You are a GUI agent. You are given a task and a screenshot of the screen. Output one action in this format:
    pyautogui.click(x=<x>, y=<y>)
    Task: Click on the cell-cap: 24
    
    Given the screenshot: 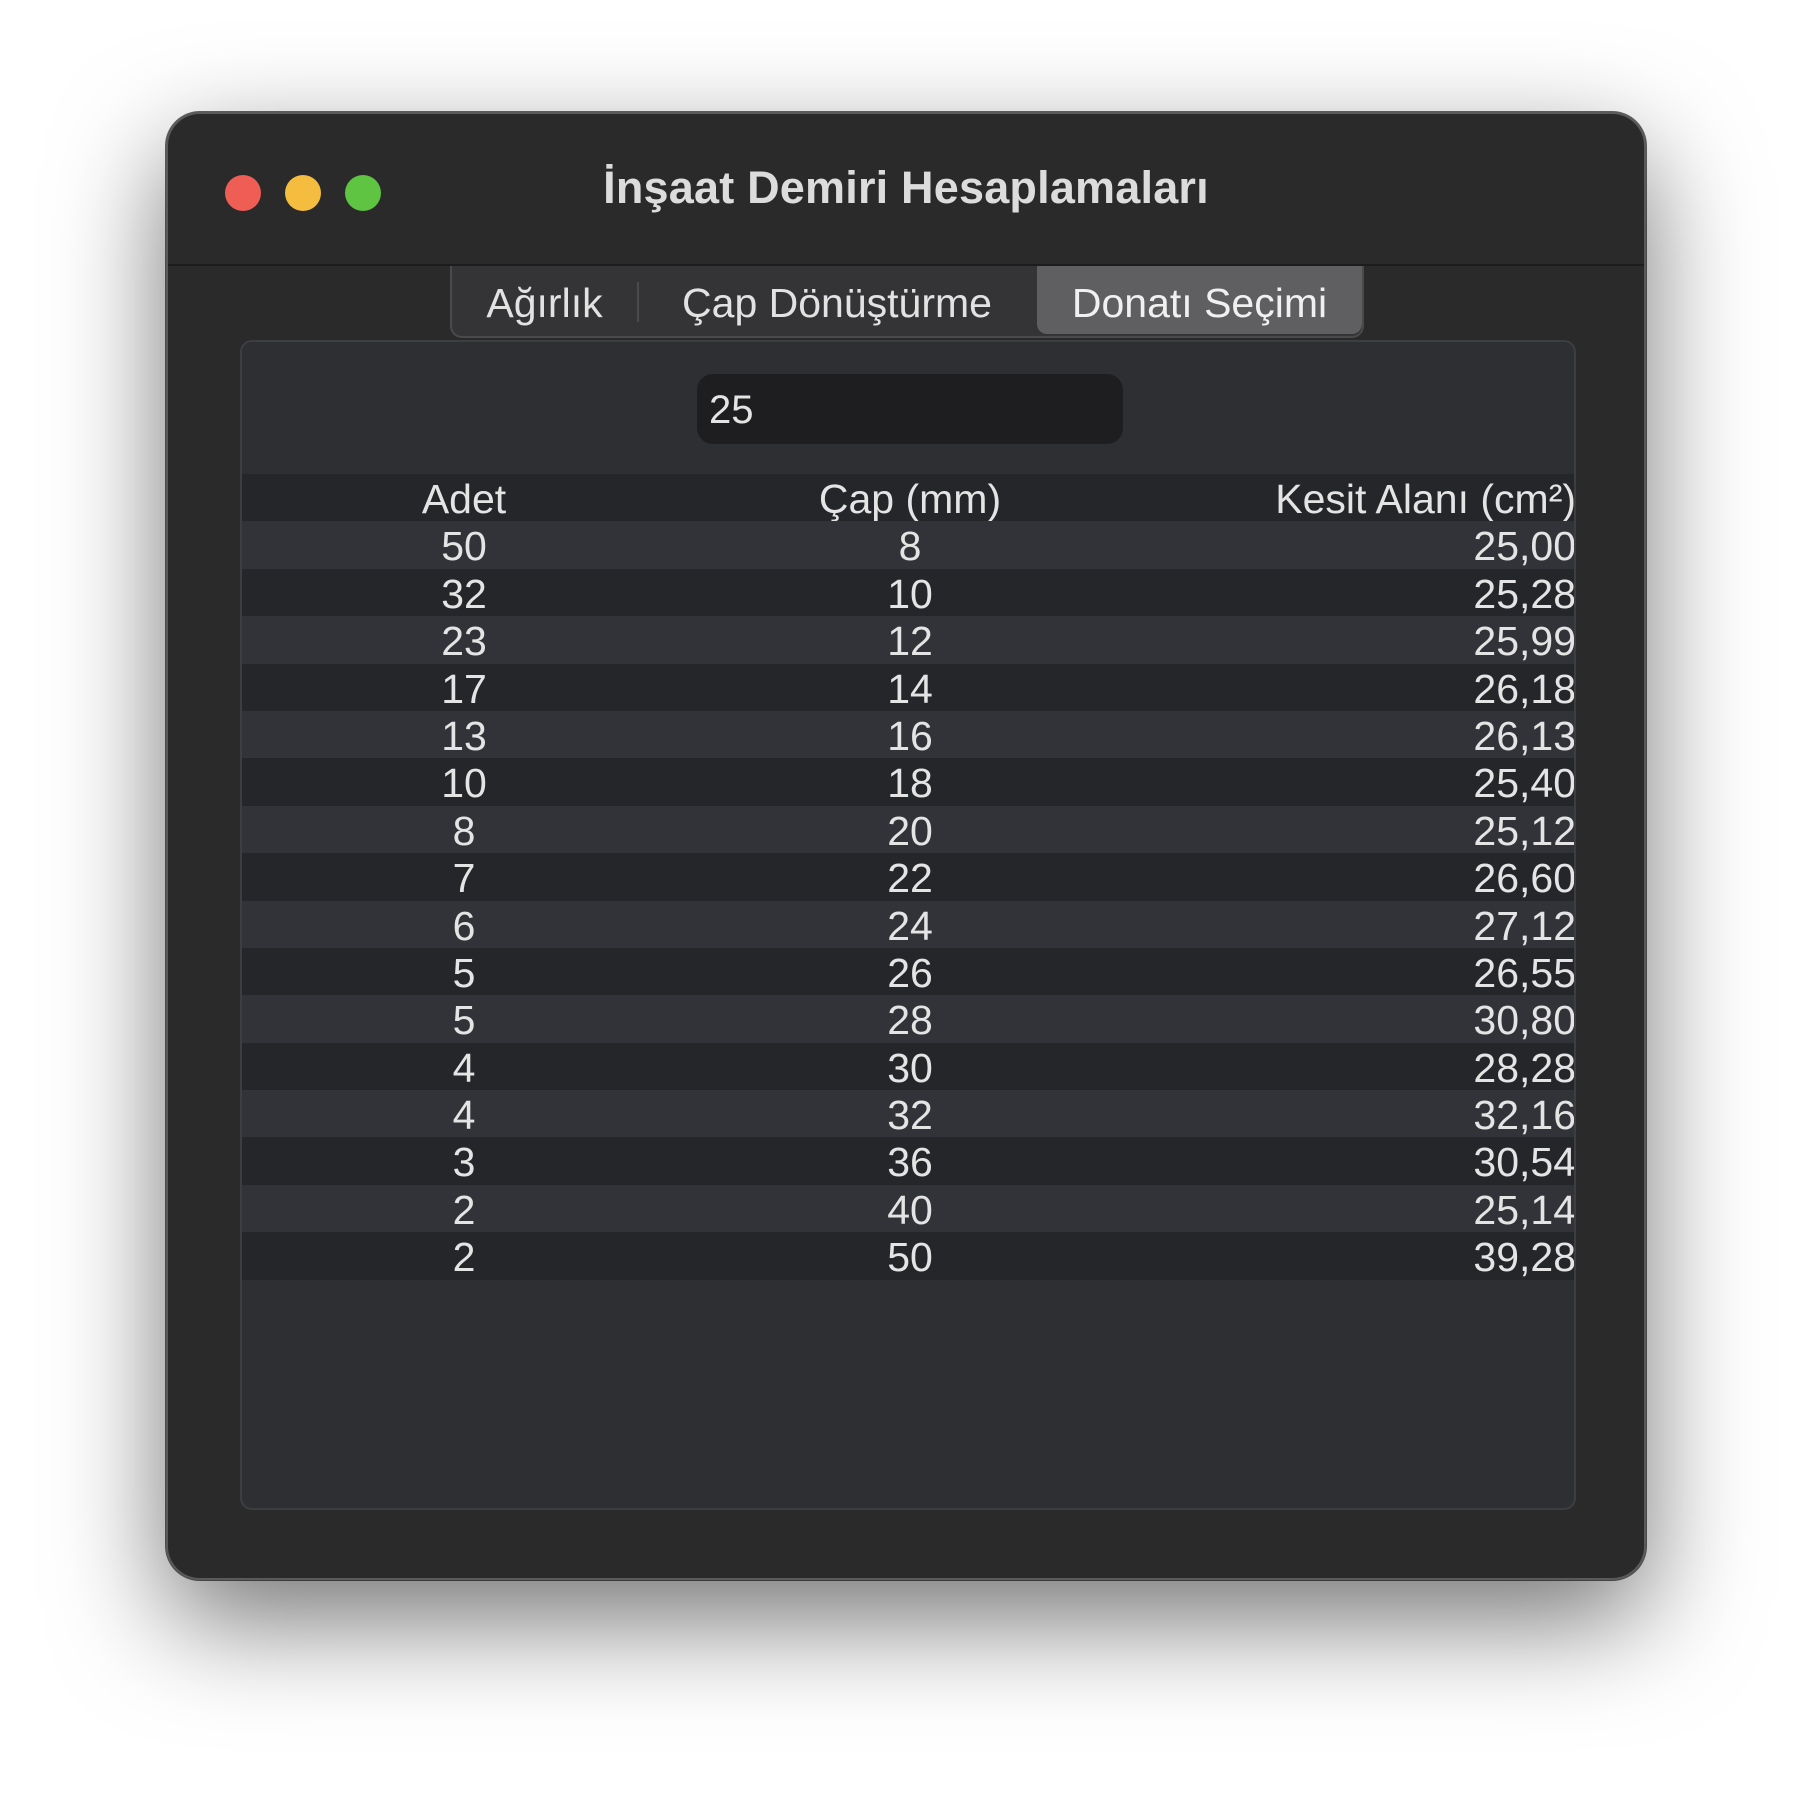 What is the action you would take?
    pyautogui.click(x=910, y=925)
    